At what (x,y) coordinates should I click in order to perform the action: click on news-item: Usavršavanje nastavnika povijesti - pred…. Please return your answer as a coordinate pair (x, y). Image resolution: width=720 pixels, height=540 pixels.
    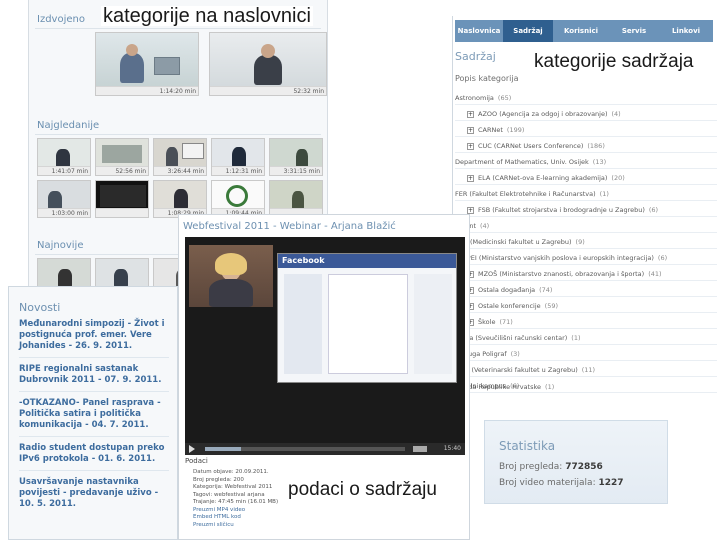
    Looking at the image, I should click on (94, 493).